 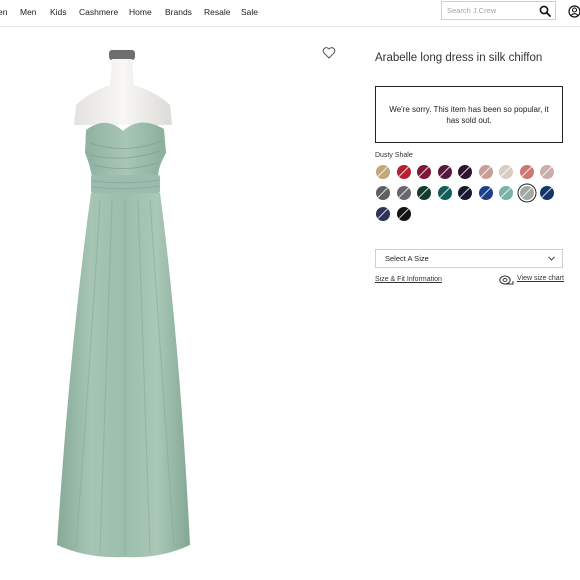 What do you see at coordinates (249, 12) in the screenshot?
I see `nav-item-sale: Sale` at bounding box center [249, 12].